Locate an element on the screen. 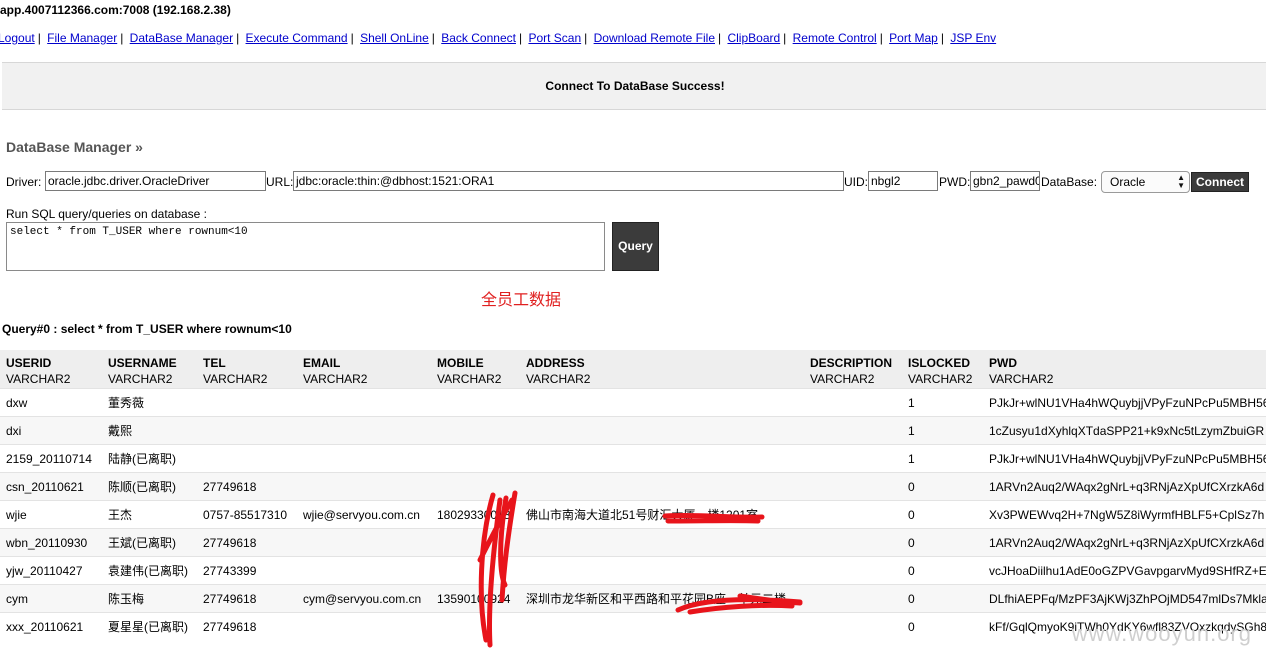  column-name: PWD is located at coordinates (1003, 363).